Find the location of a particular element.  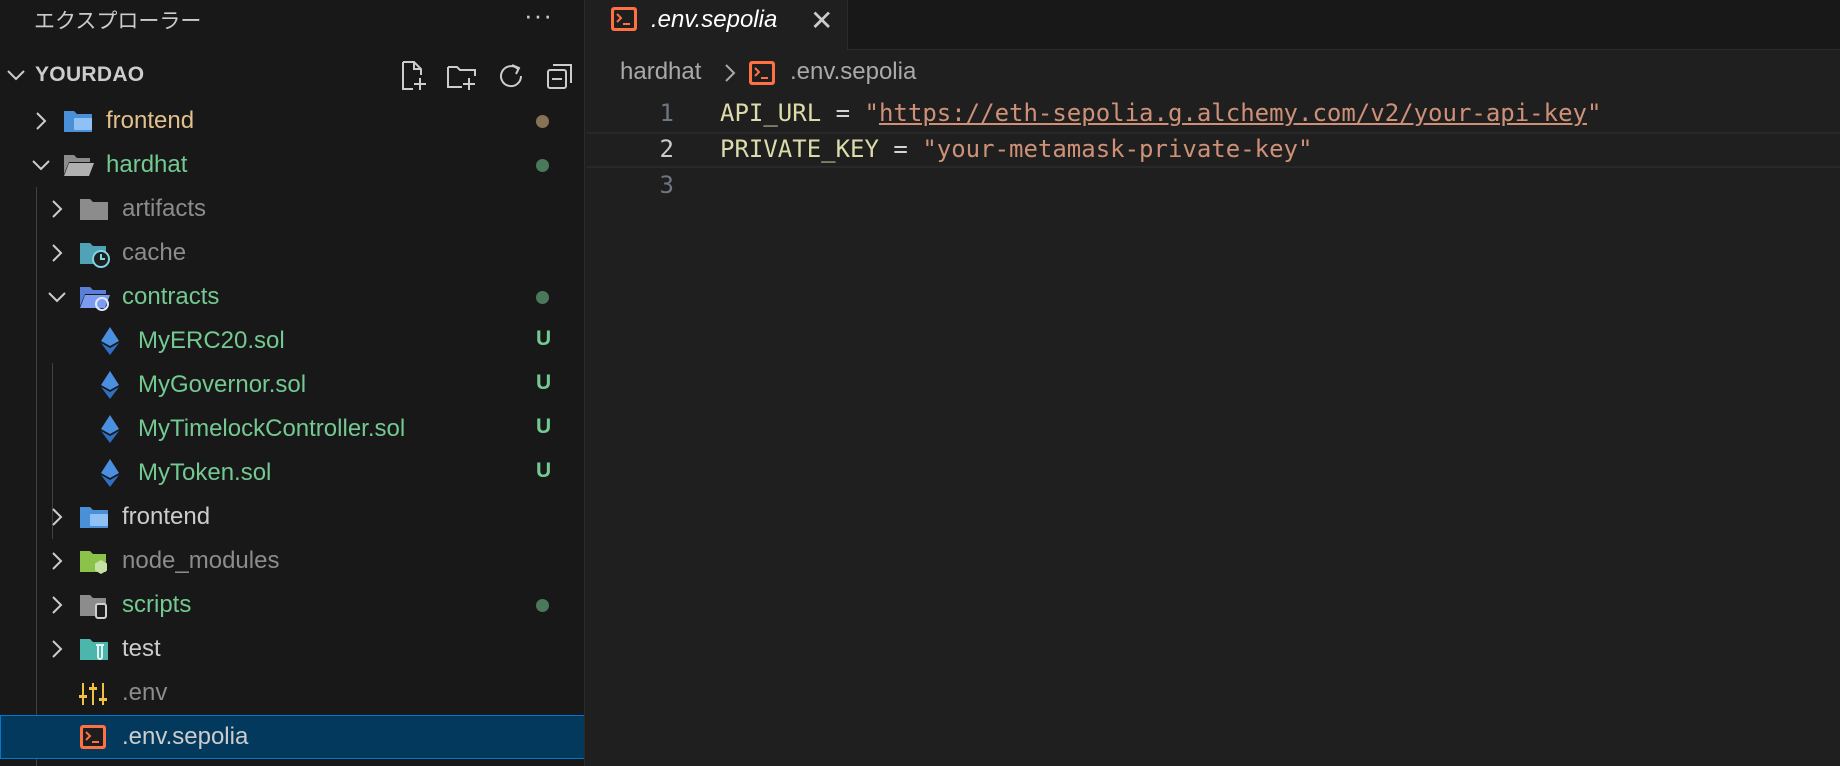

tree-item-artifacts: artifacts is located at coordinates (292, 209).